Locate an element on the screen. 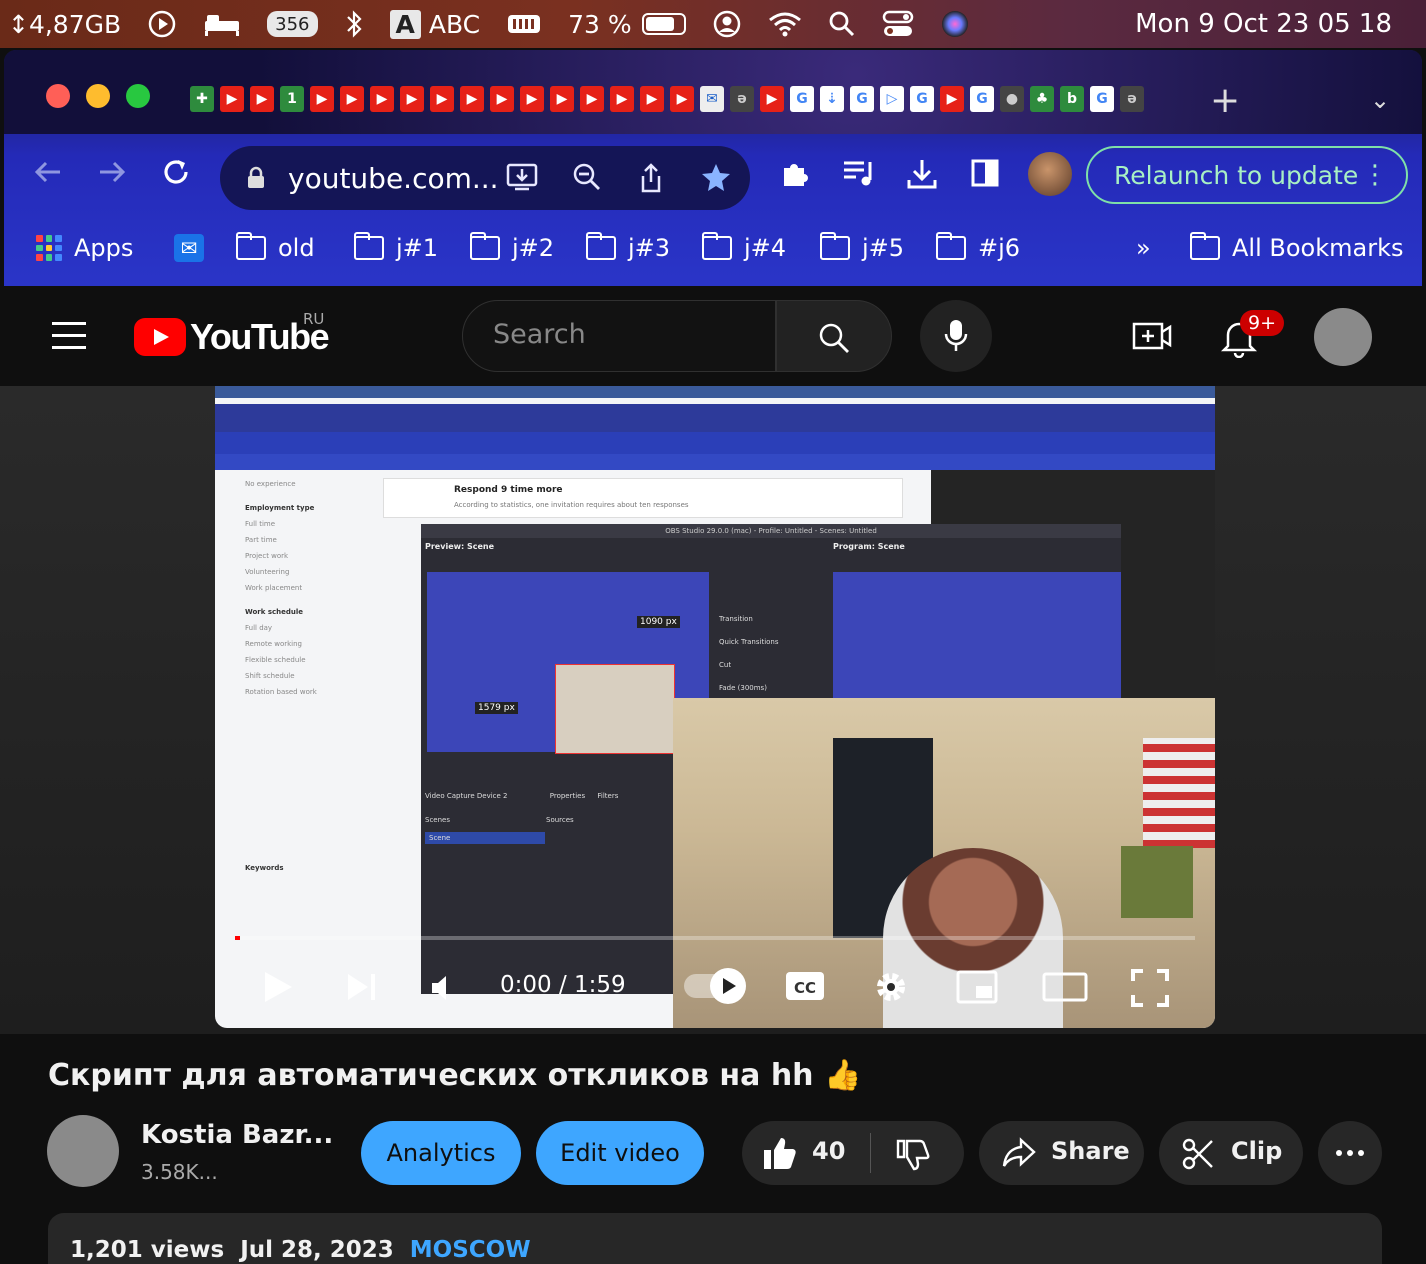  bookmark-apps: Apps is located at coordinates (84, 248).